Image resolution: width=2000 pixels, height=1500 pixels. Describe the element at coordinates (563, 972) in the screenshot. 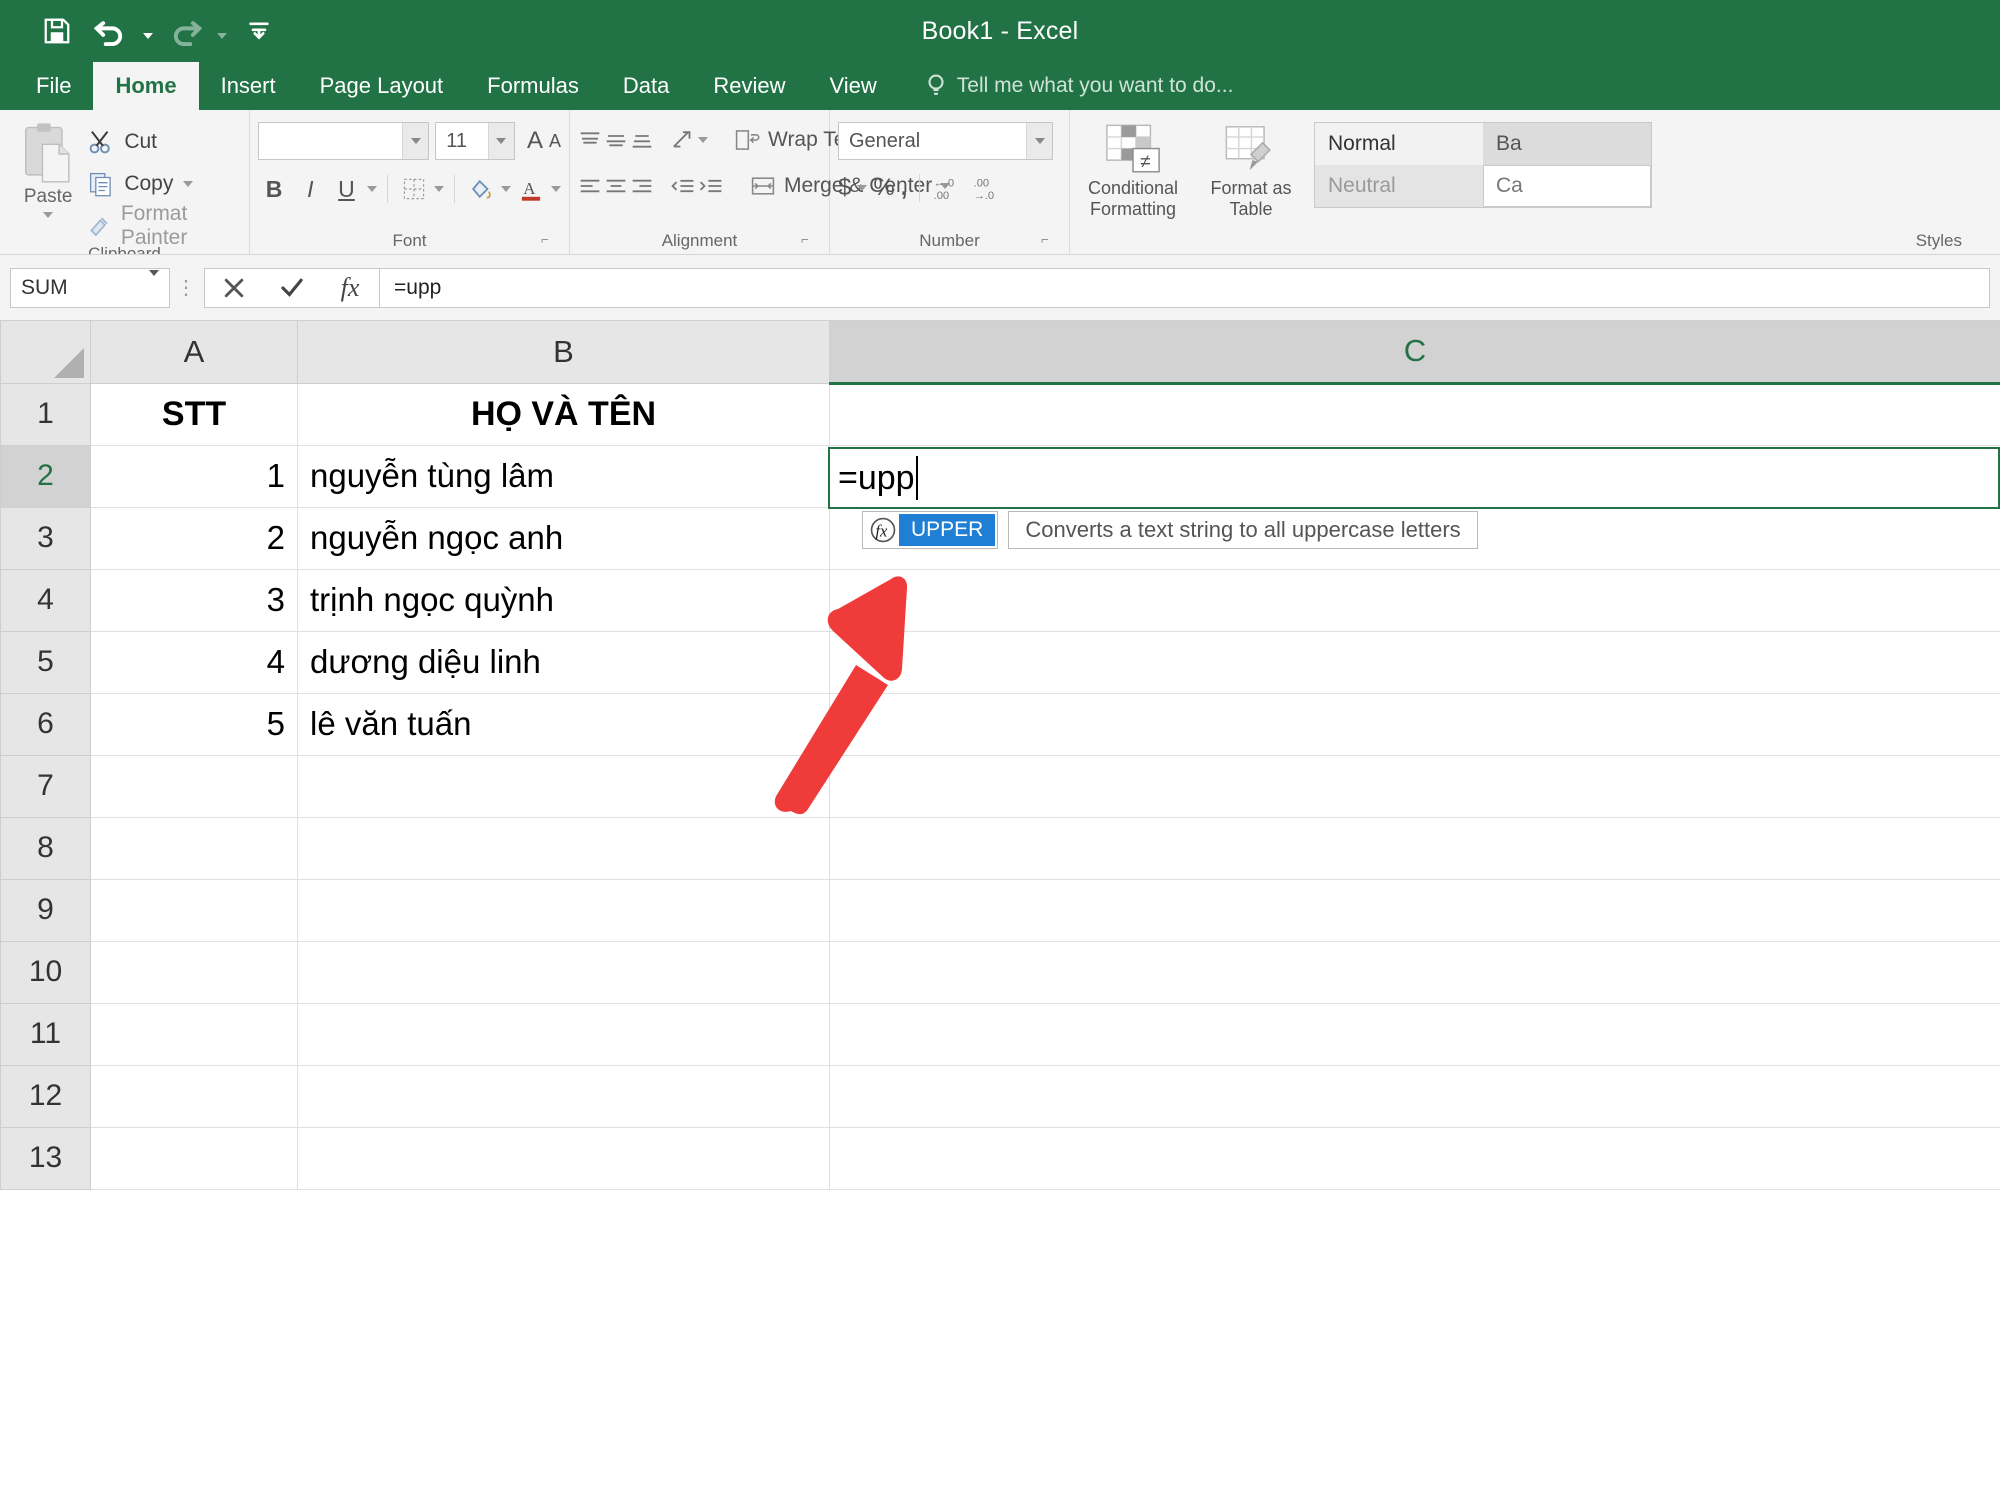

I see `cell-B10` at that location.